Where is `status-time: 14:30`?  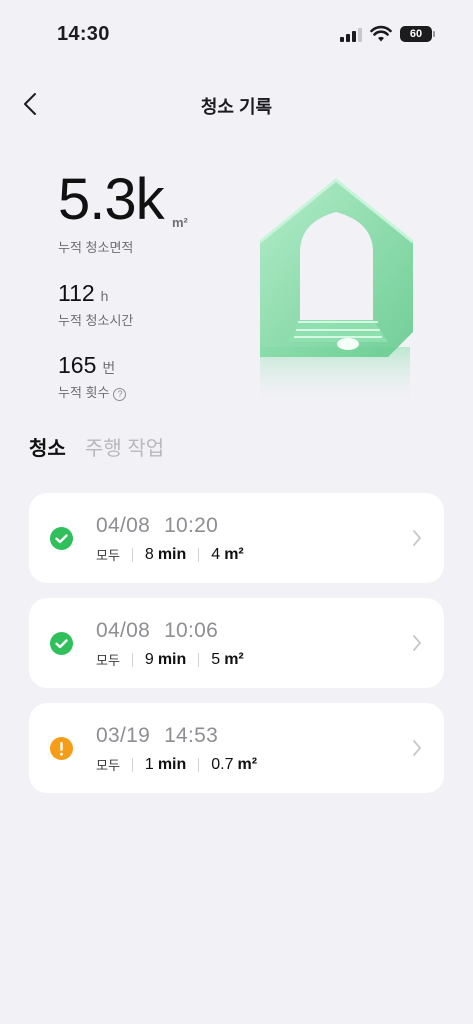 status-time: 14:30 is located at coordinates (83, 34).